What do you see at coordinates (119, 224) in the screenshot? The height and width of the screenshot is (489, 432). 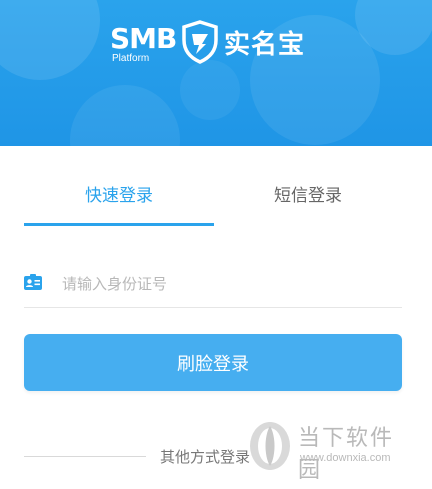 I see `active-tab-indicator` at bounding box center [119, 224].